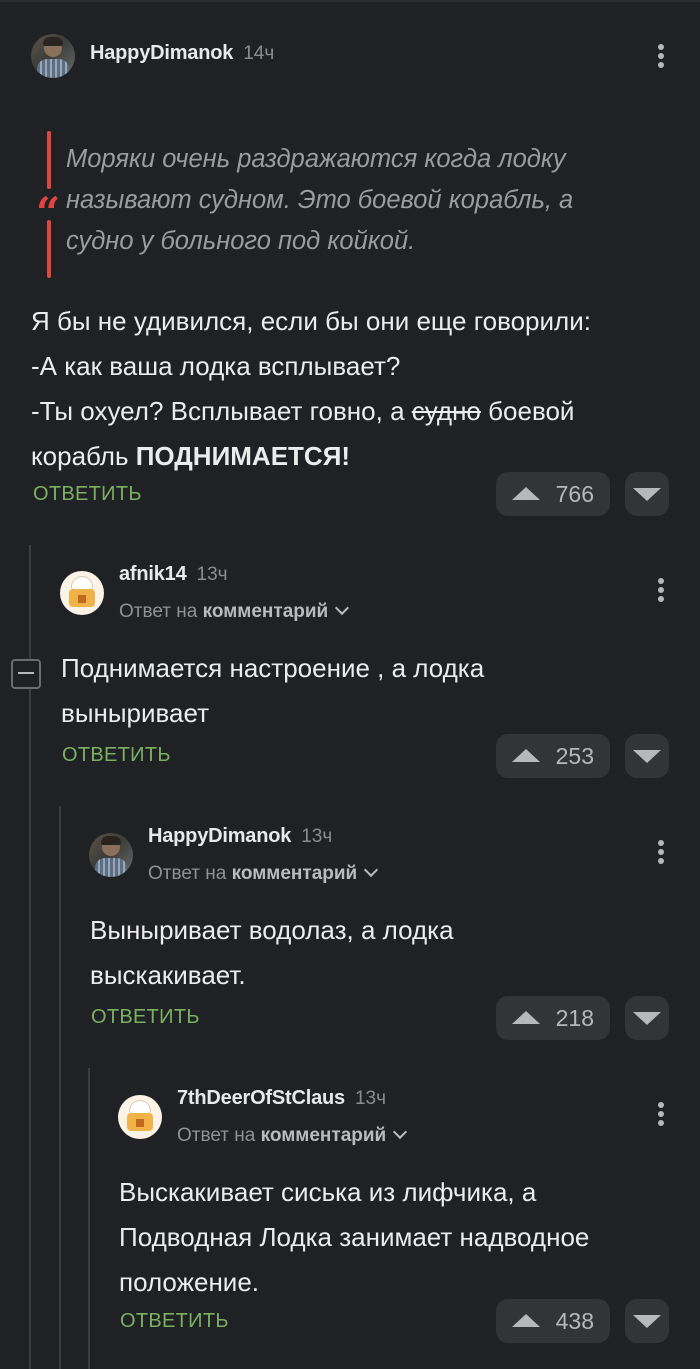  What do you see at coordinates (354, 1237) in the screenshot?
I see `comment-line: Подводная Лодка занимает надводное` at bounding box center [354, 1237].